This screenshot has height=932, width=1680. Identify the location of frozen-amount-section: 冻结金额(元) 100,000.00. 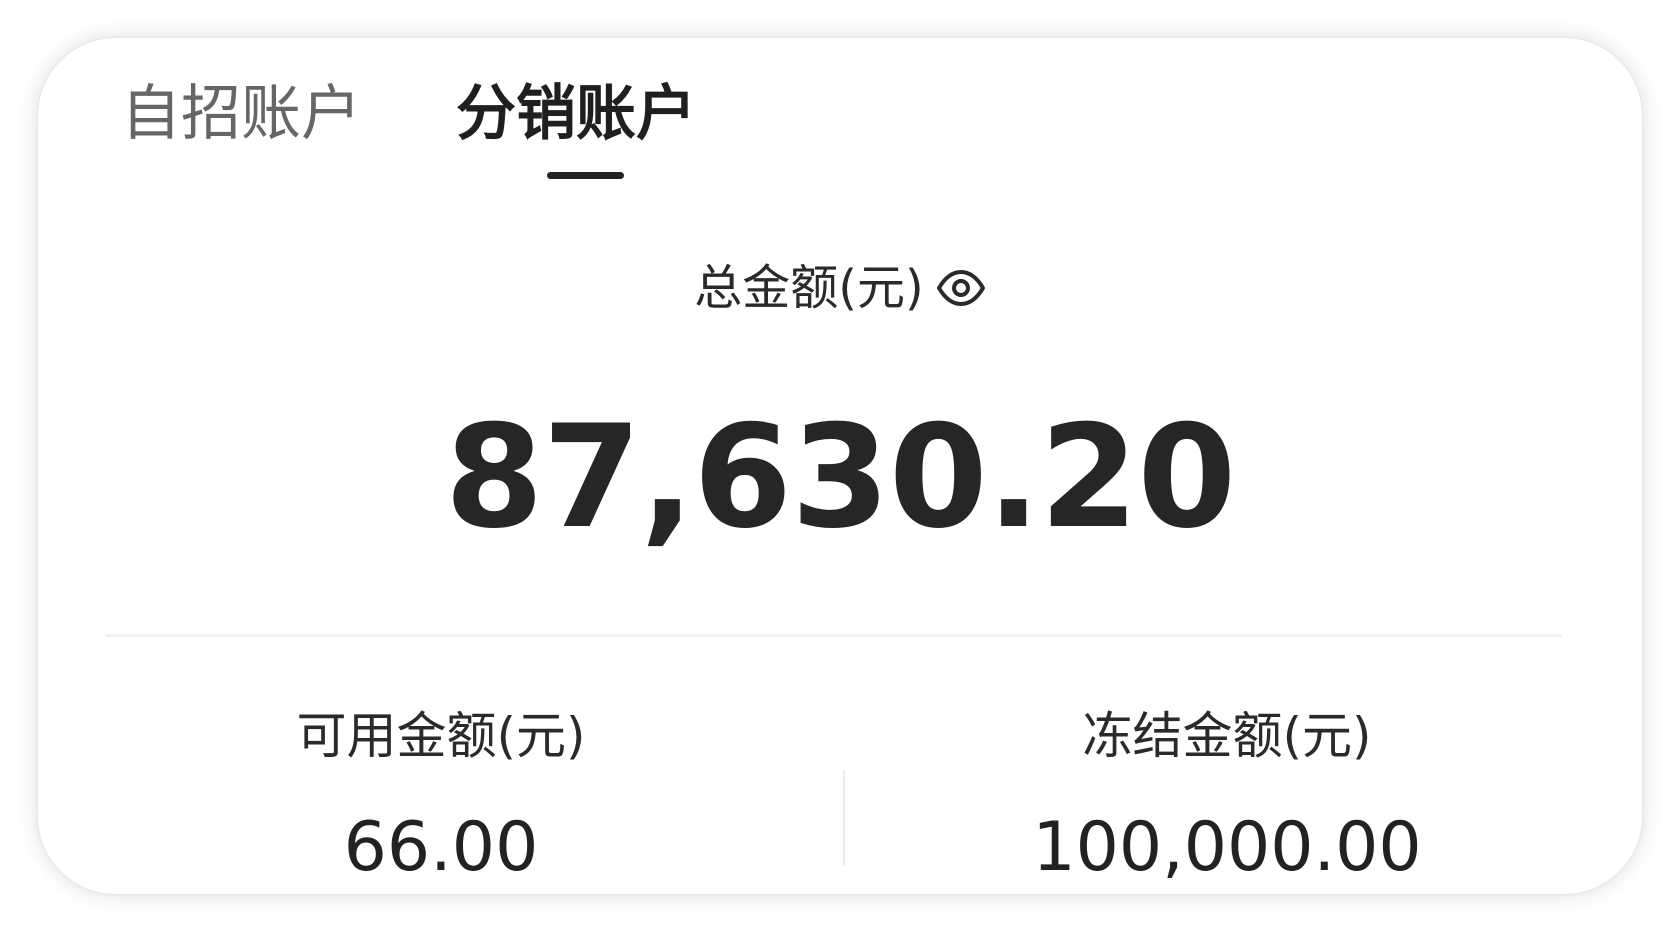
(1227, 795).